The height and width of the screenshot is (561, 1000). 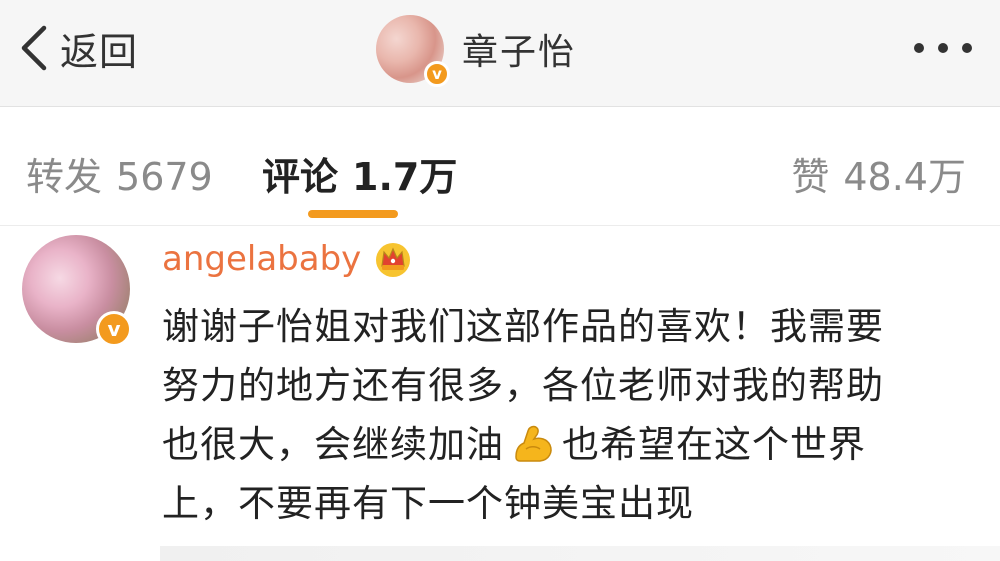 I want to click on back-button: 返回, so click(x=76, y=48).